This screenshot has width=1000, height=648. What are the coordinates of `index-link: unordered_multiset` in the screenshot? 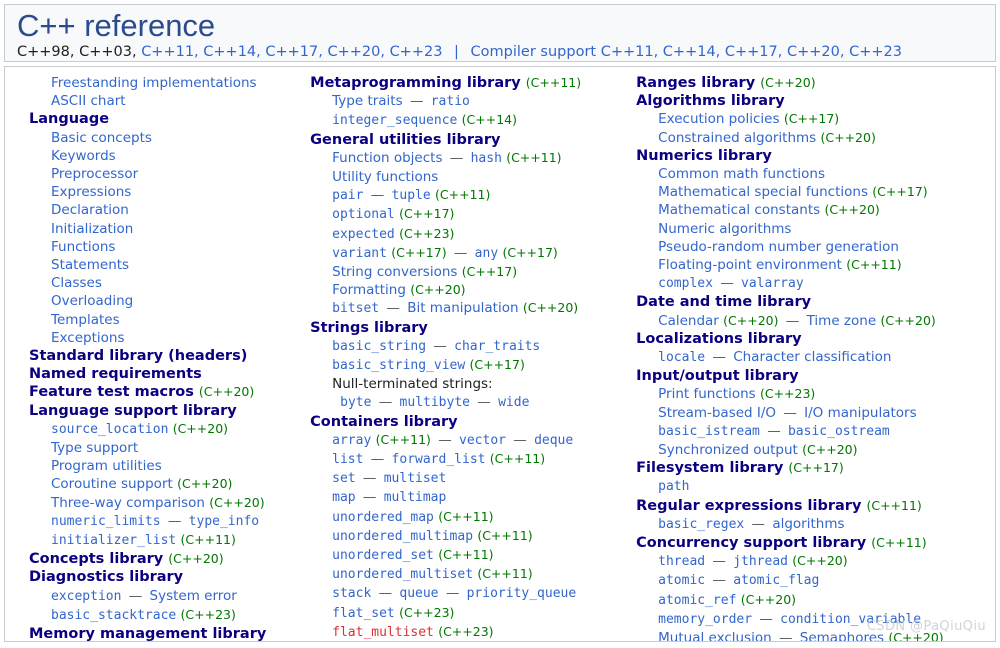 It's located at (402, 574).